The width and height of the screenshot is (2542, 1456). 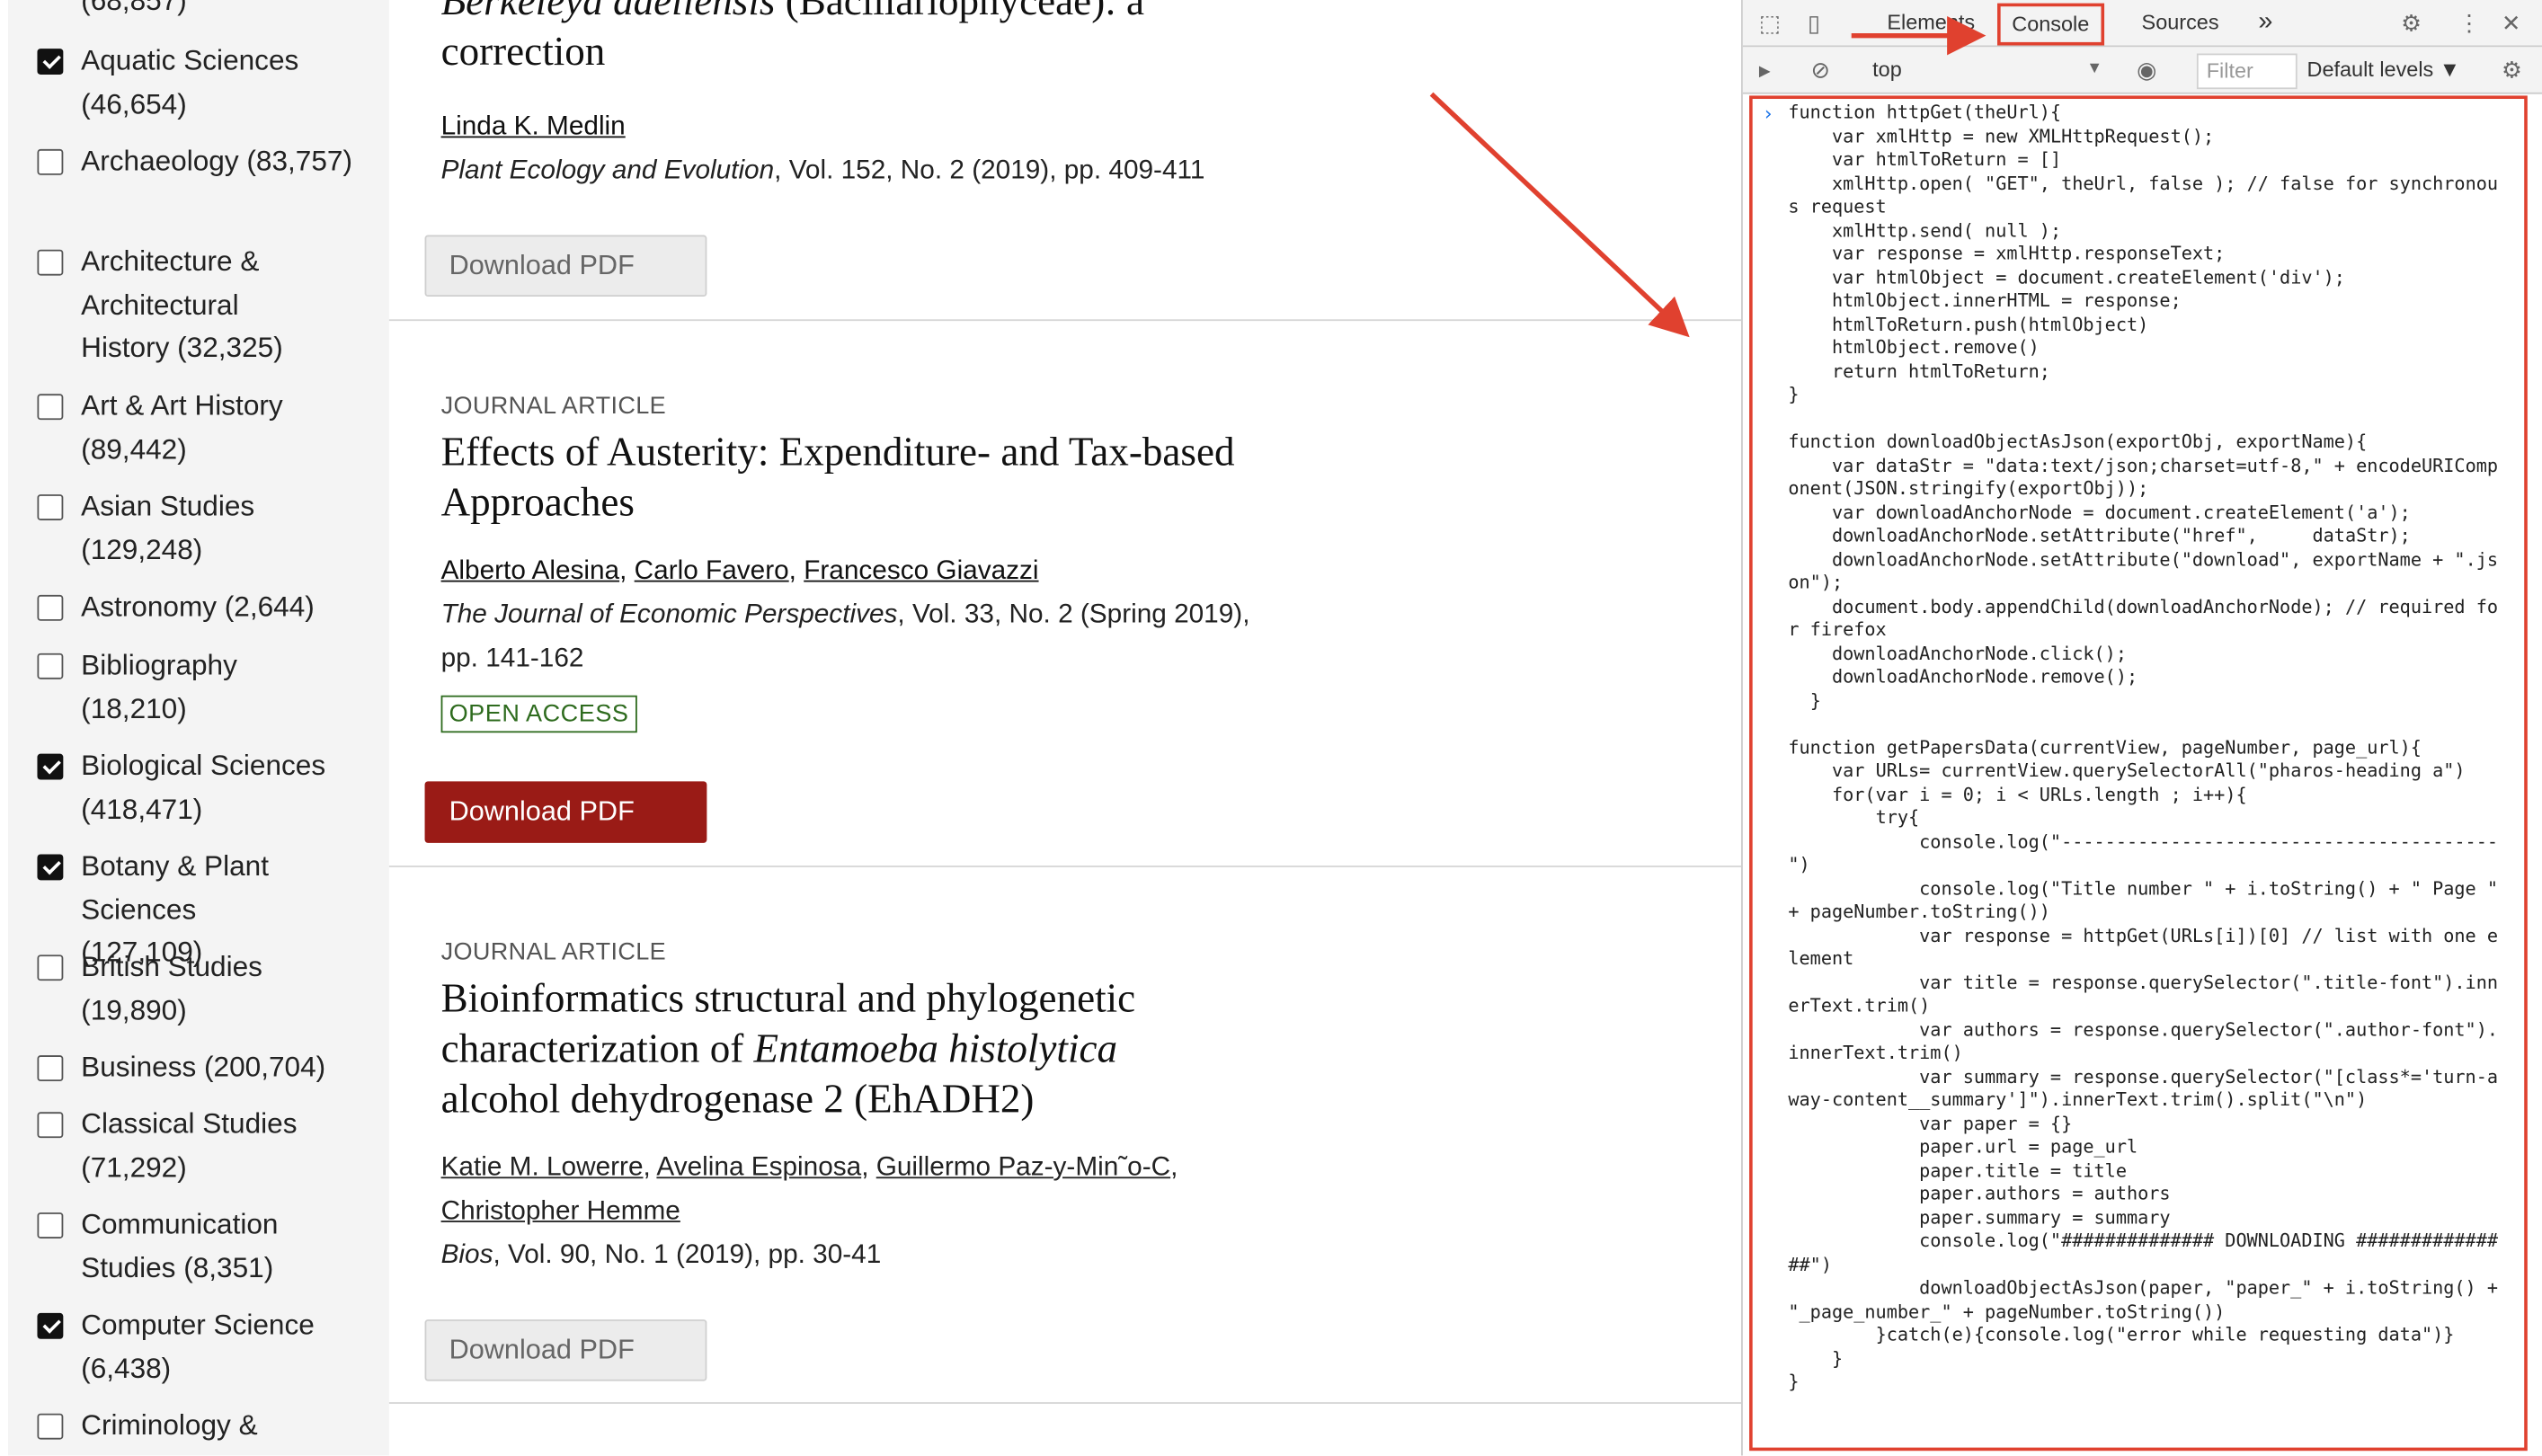 I want to click on gear-icon: ⚙, so click(x=2411, y=23).